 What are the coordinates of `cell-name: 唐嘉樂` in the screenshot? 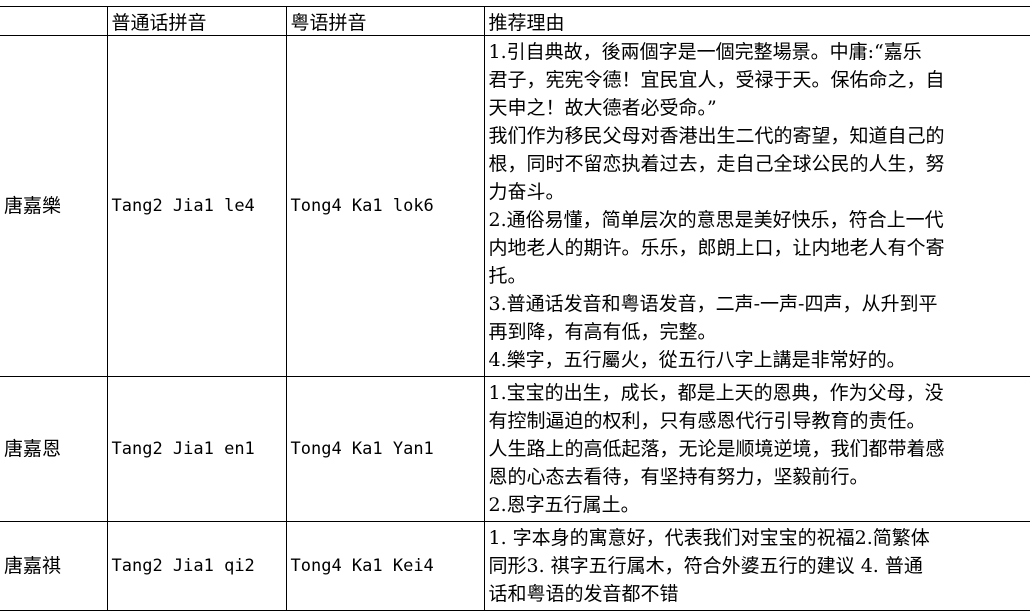 It's located at (54, 206).